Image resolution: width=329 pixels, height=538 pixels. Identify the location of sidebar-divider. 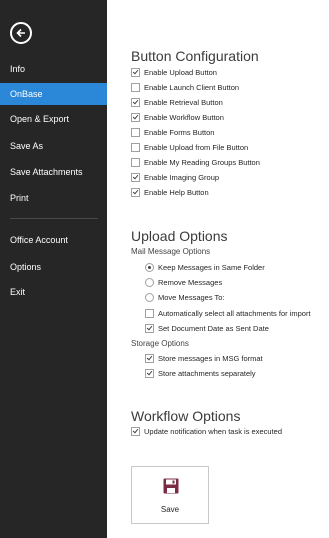
(54, 218).